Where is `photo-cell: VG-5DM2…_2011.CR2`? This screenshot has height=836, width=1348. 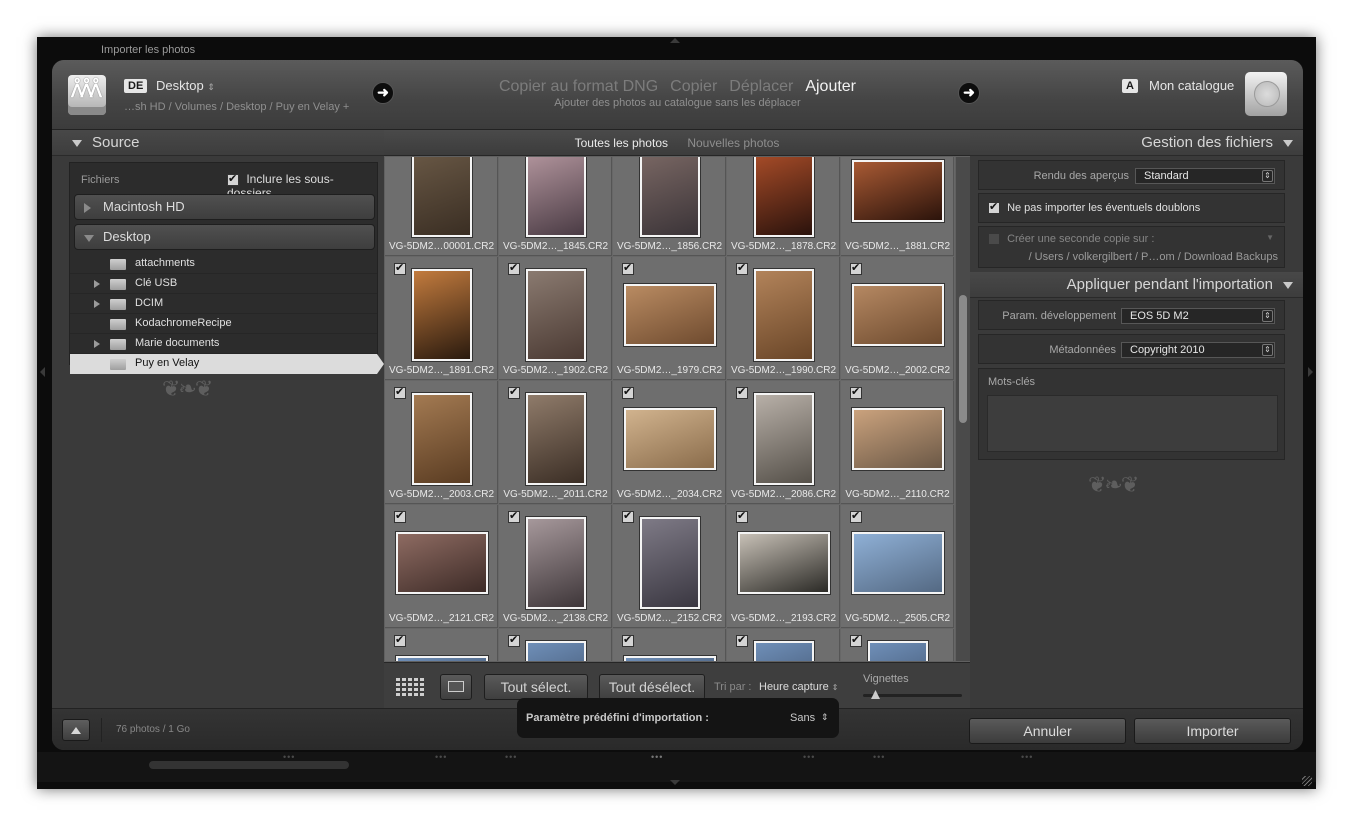
photo-cell: VG-5DM2…_2011.CR2 is located at coordinates (555, 442).